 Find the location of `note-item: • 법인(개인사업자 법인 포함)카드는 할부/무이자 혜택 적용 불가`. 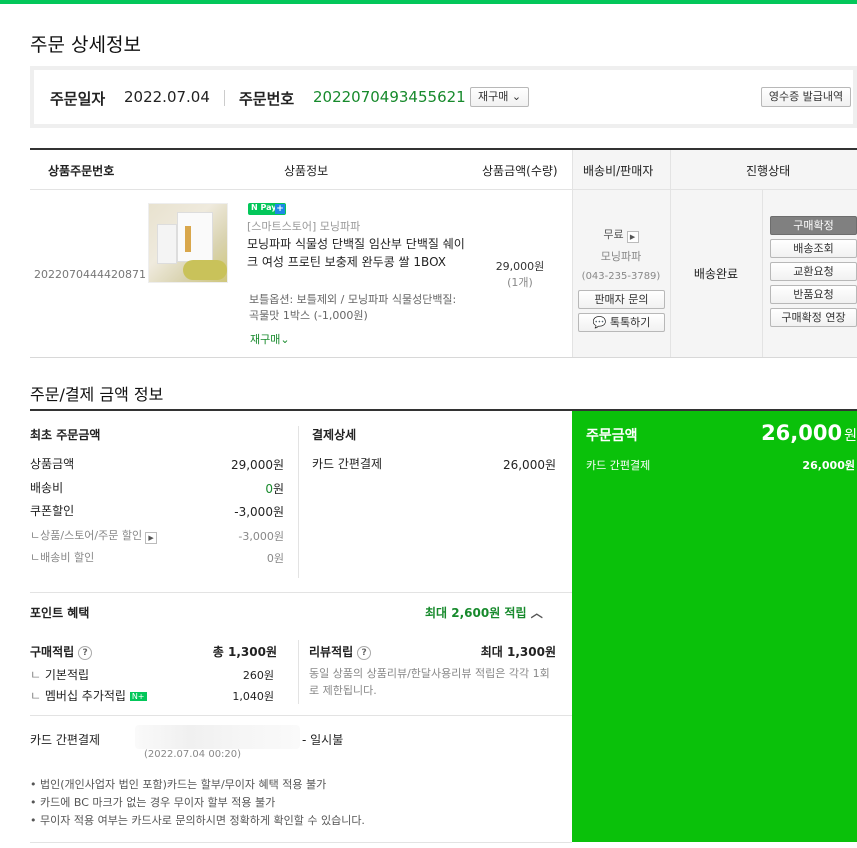

note-item: • 법인(개인사업자 법인 포함)카드는 할부/무이자 혜택 적용 불가 is located at coordinates (178, 784).